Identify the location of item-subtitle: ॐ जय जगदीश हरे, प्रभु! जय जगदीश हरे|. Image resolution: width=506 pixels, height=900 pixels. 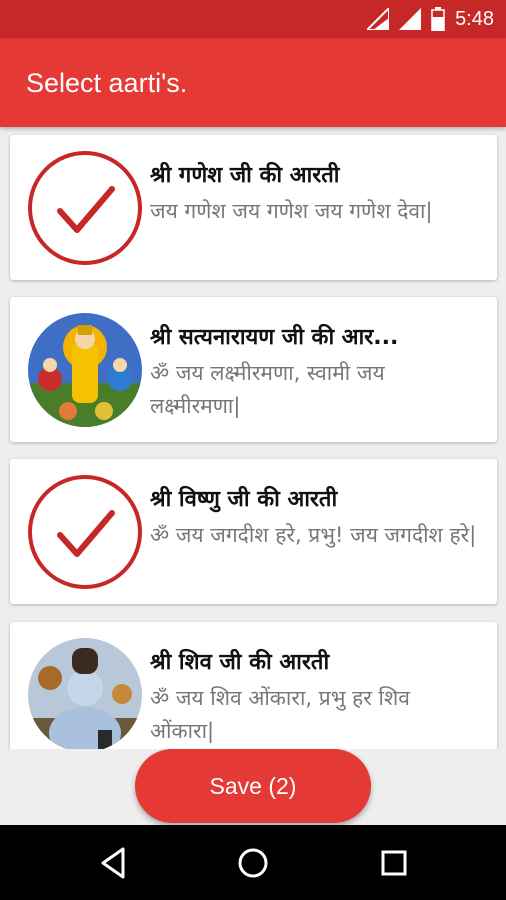
(313, 535).